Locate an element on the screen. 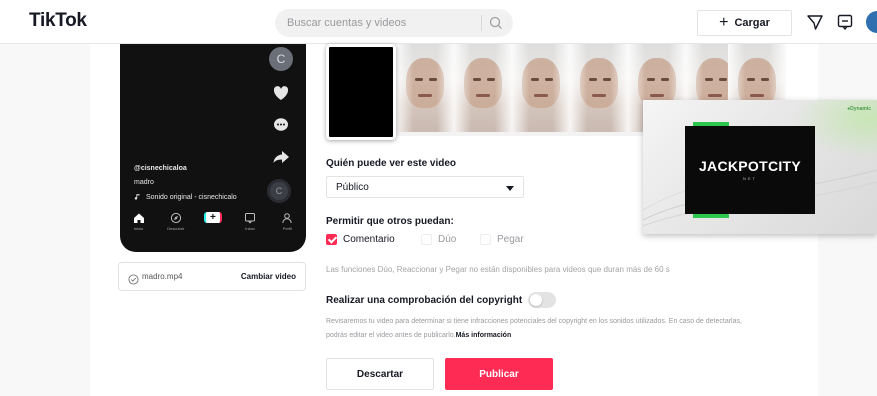 The image size is (877, 396). create-plus-icon: + is located at coordinates (212, 217).